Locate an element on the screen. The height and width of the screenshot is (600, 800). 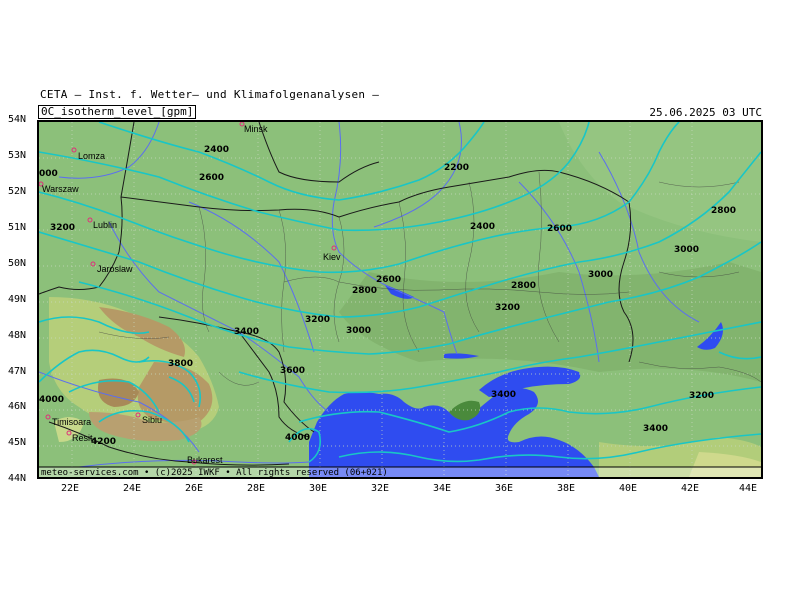
lon-label: 38E is located at coordinates (566, 488).